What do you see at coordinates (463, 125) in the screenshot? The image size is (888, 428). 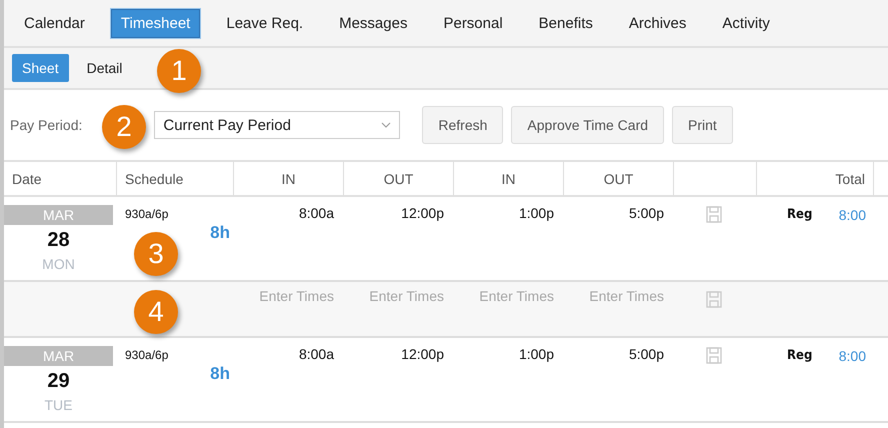 I see `toolbar-button: Refresh` at bounding box center [463, 125].